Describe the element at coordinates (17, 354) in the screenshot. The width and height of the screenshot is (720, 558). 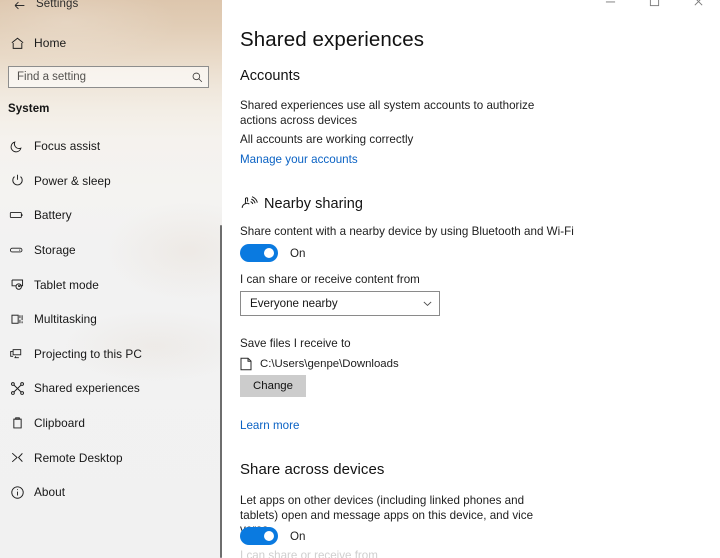
I see `projecting-icon` at that location.